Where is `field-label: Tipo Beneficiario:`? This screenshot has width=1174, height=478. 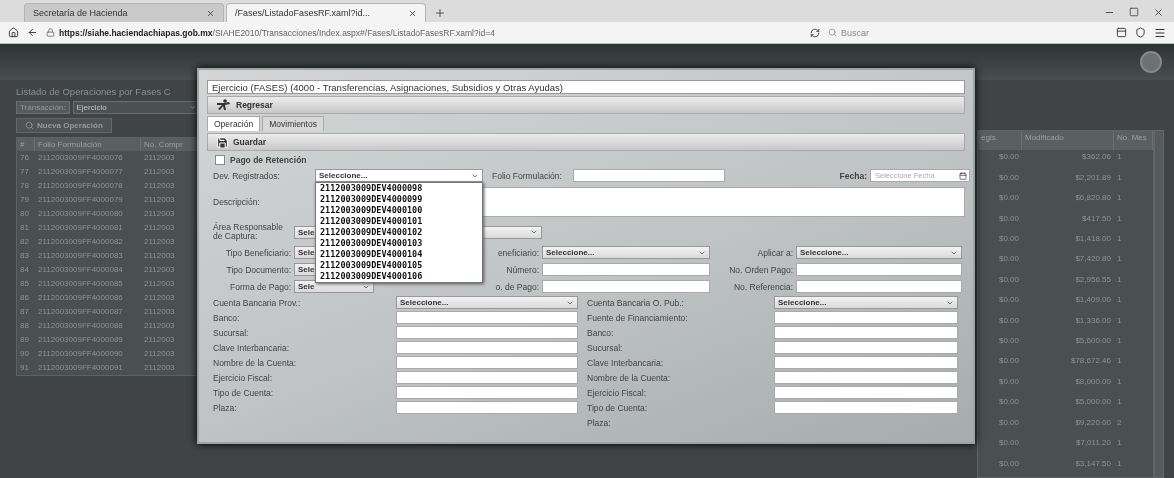
field-label: Tipo Beneficiario: is located at coordinates (258, 252).